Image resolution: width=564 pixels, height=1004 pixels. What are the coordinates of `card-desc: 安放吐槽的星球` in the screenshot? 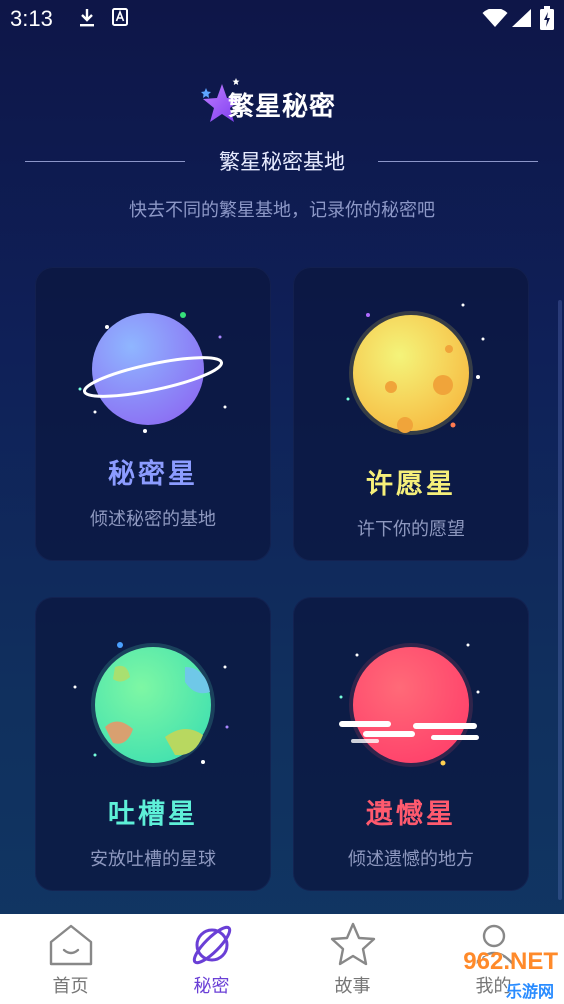 It's located at (153, 859).